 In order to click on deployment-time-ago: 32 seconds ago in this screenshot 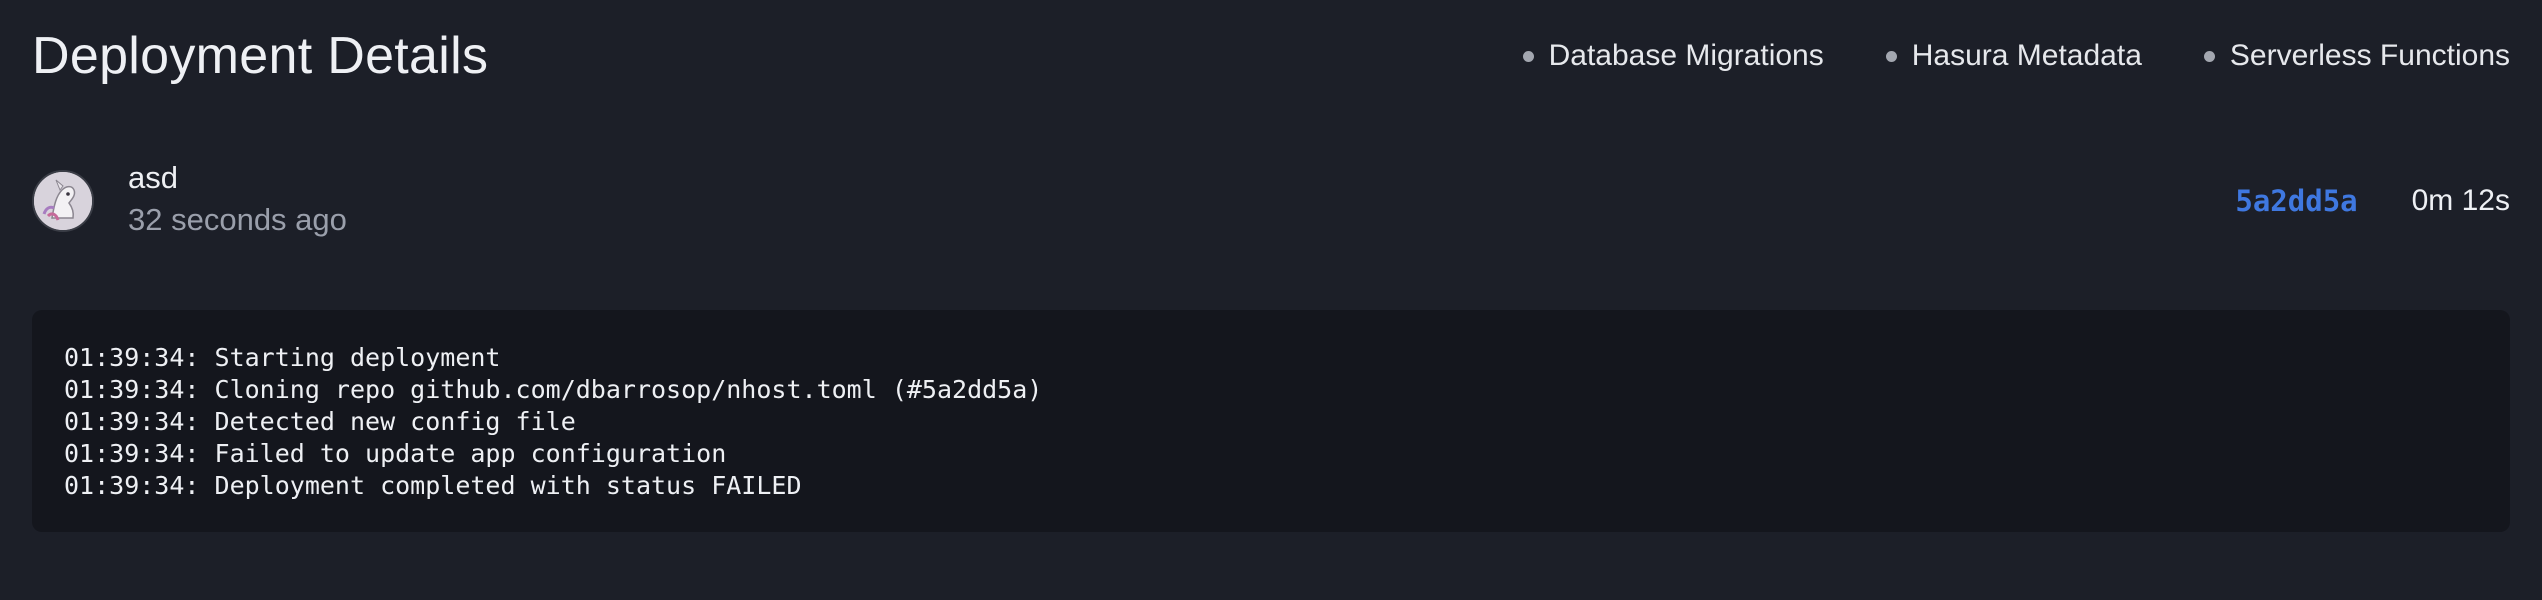, I will do `click(237, 219)`.